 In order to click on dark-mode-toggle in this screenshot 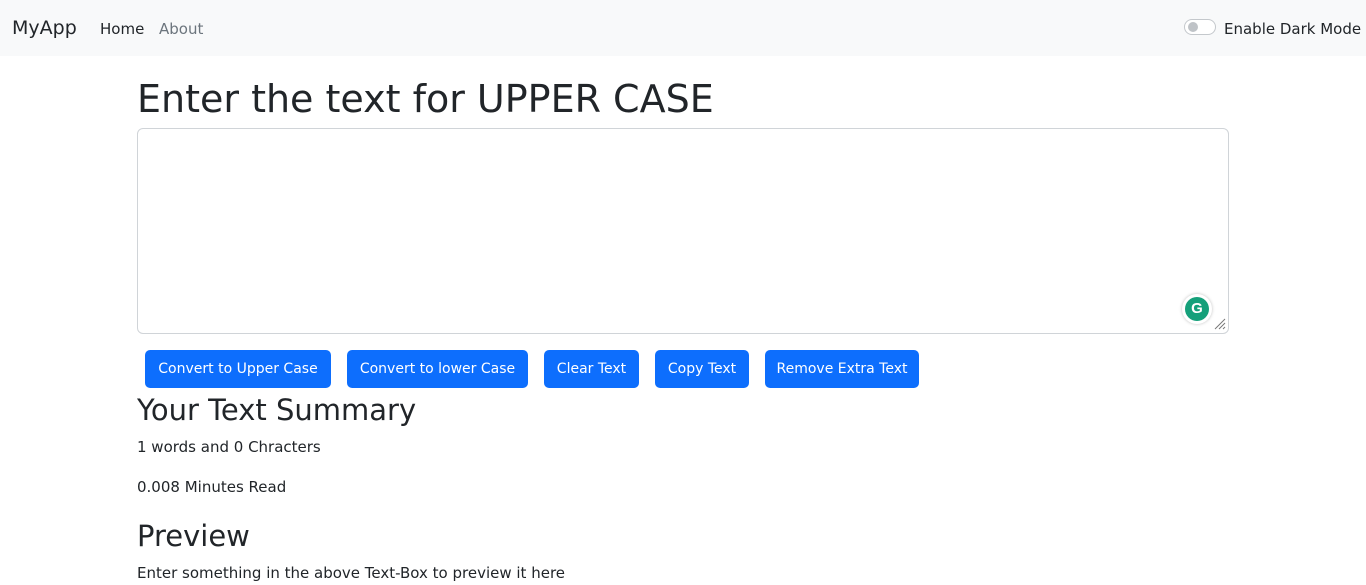, I will do `click(1200, 27)`.